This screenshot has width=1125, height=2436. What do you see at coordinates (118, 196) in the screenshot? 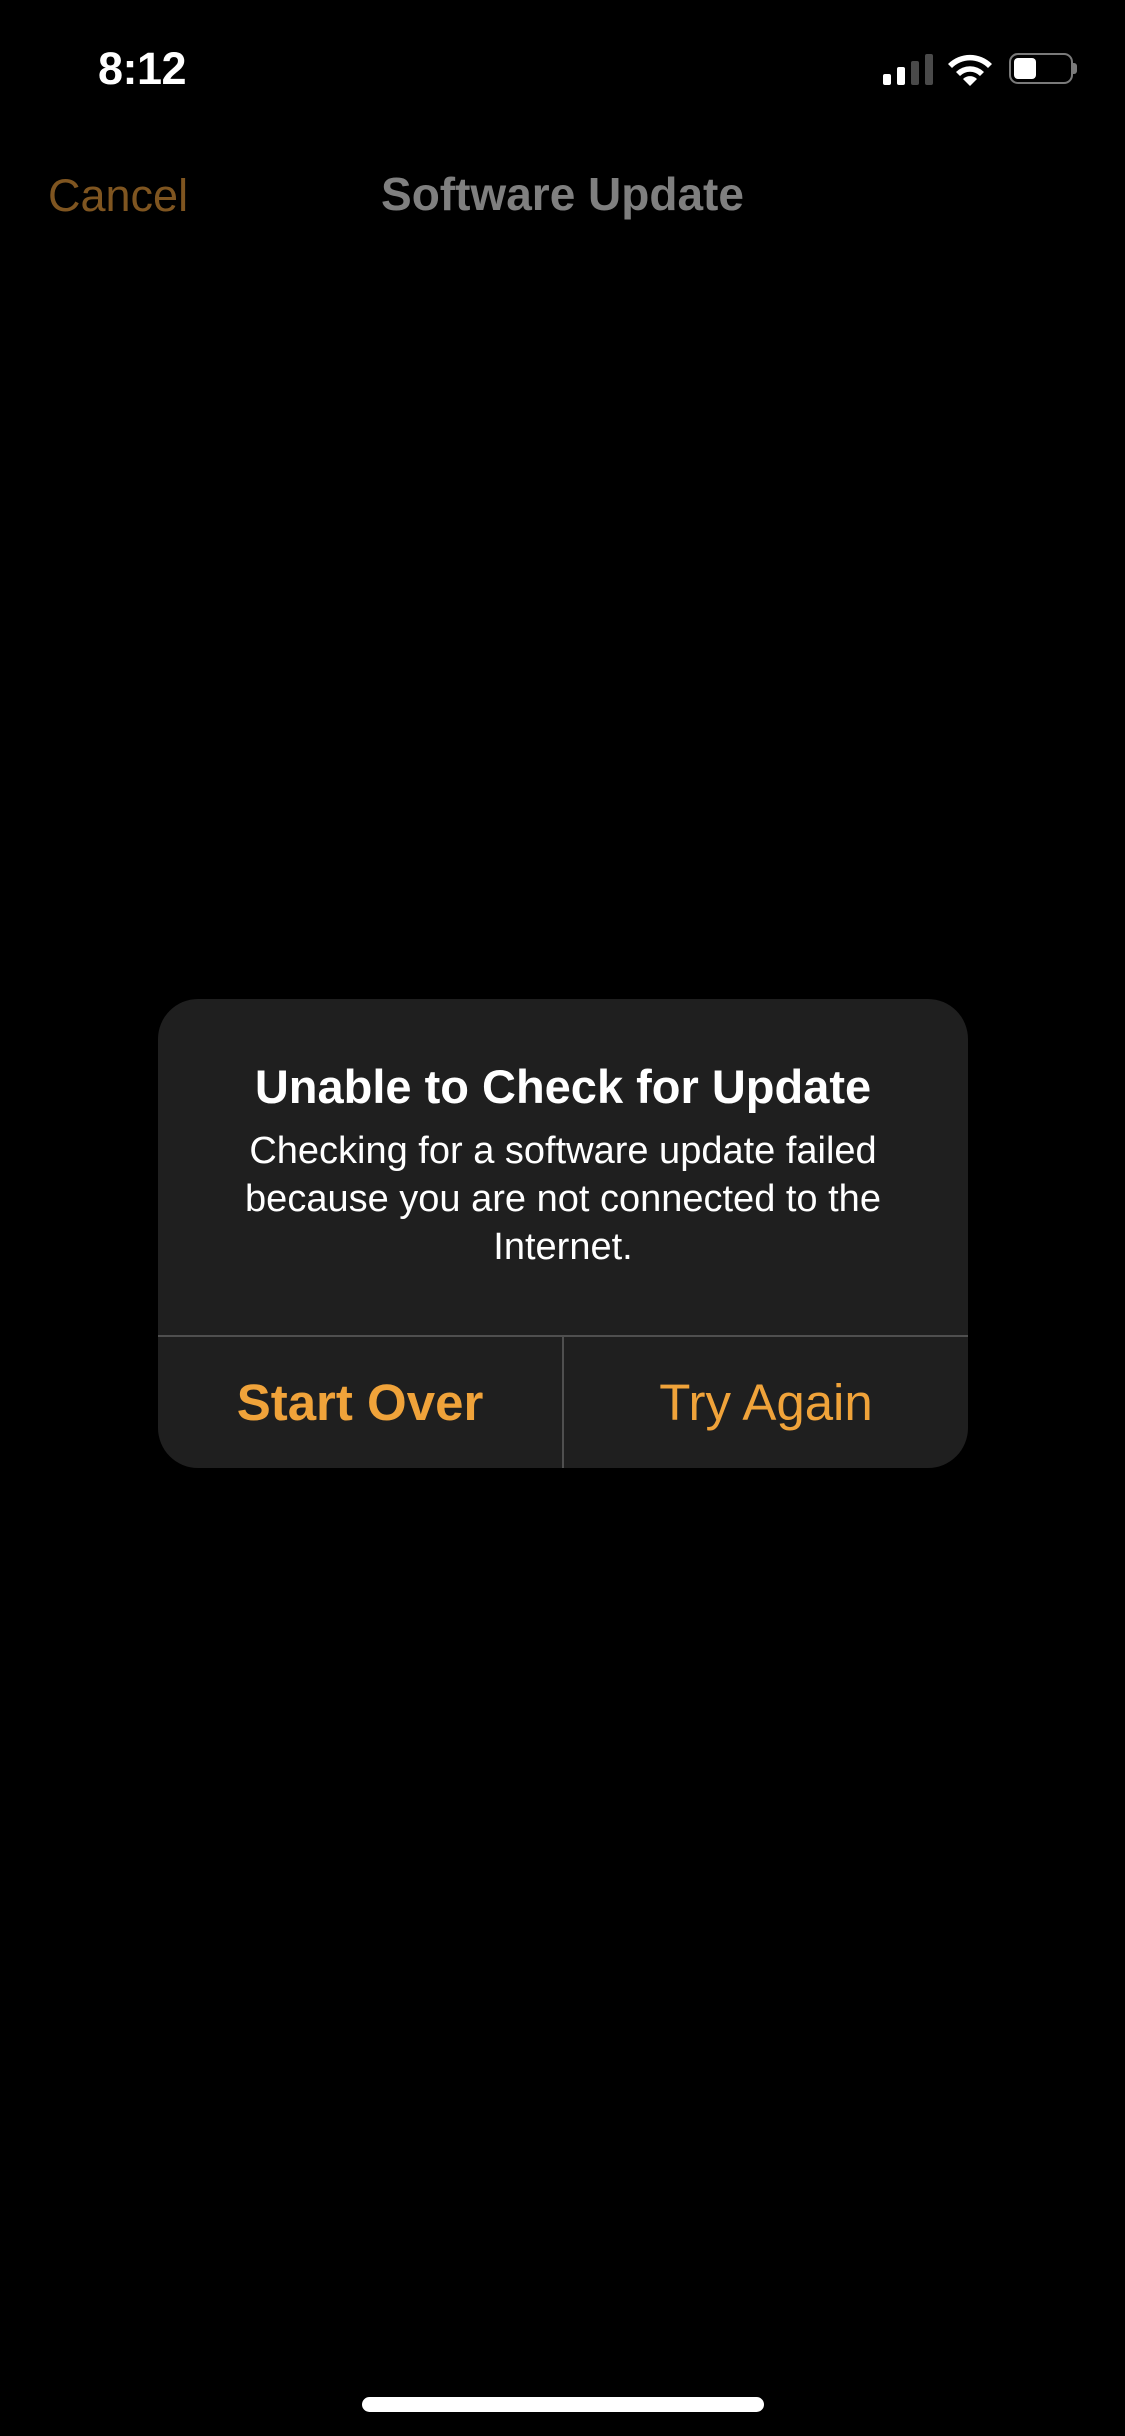
I see `cancel-button: Cancel` at bounding box center [118, 196].